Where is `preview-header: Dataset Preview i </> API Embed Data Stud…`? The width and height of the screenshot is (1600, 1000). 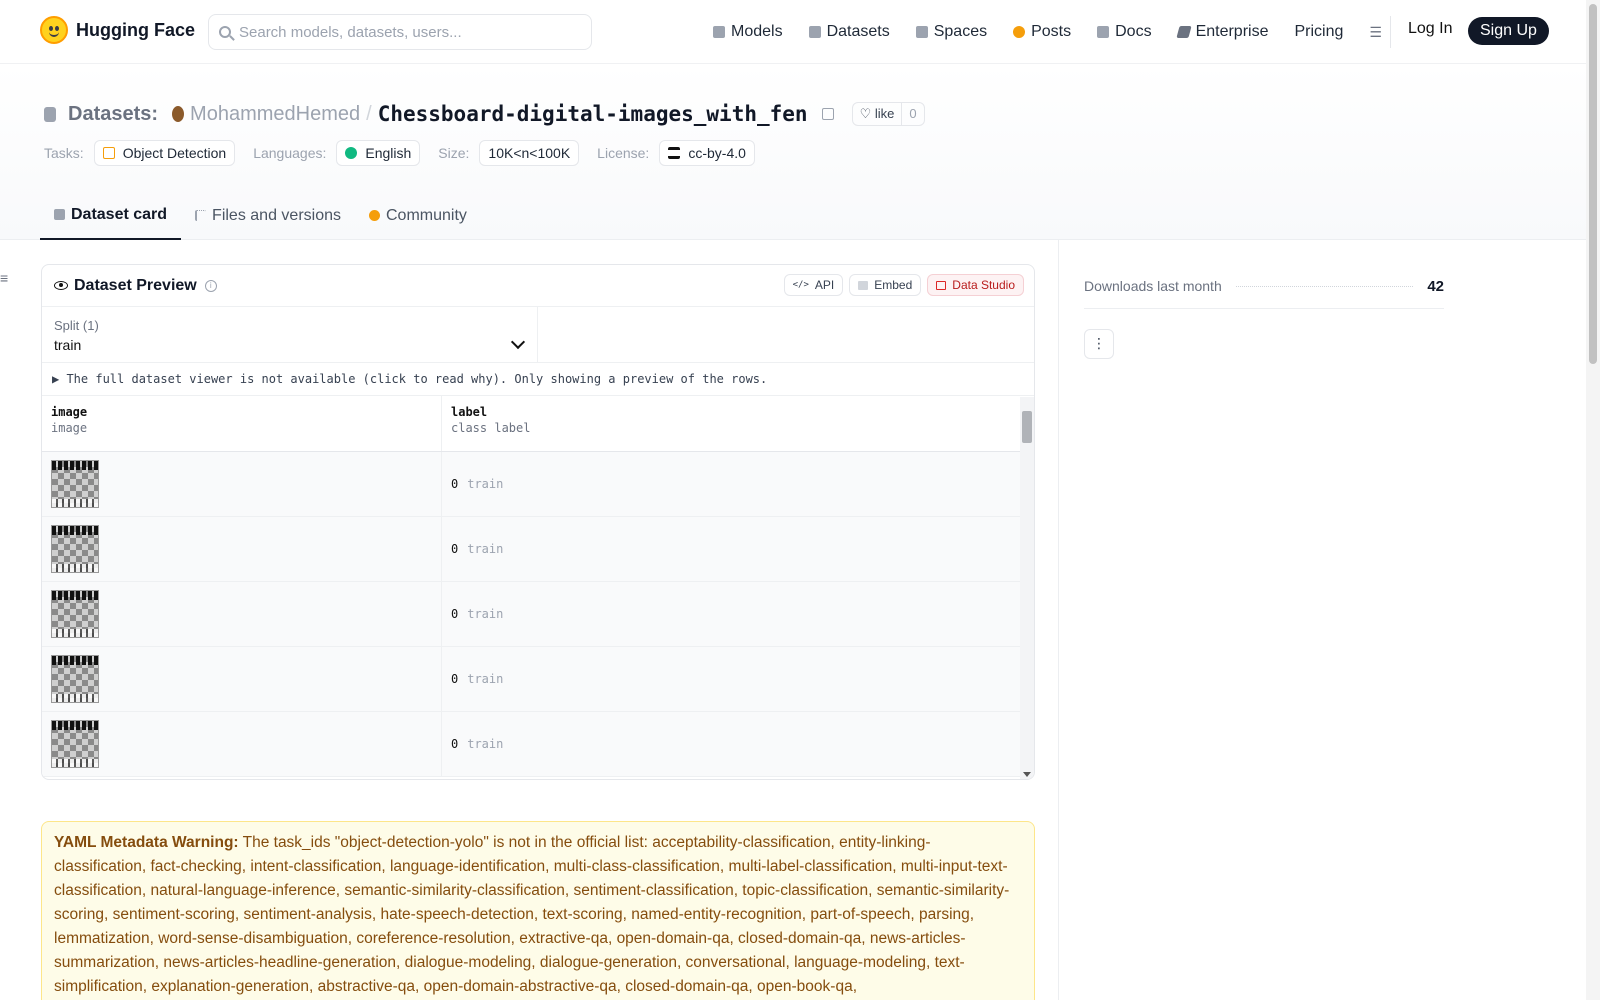
preview-header: Dataset Preview i </> API Embed Data Stud… is located at coordinates (538, 286).